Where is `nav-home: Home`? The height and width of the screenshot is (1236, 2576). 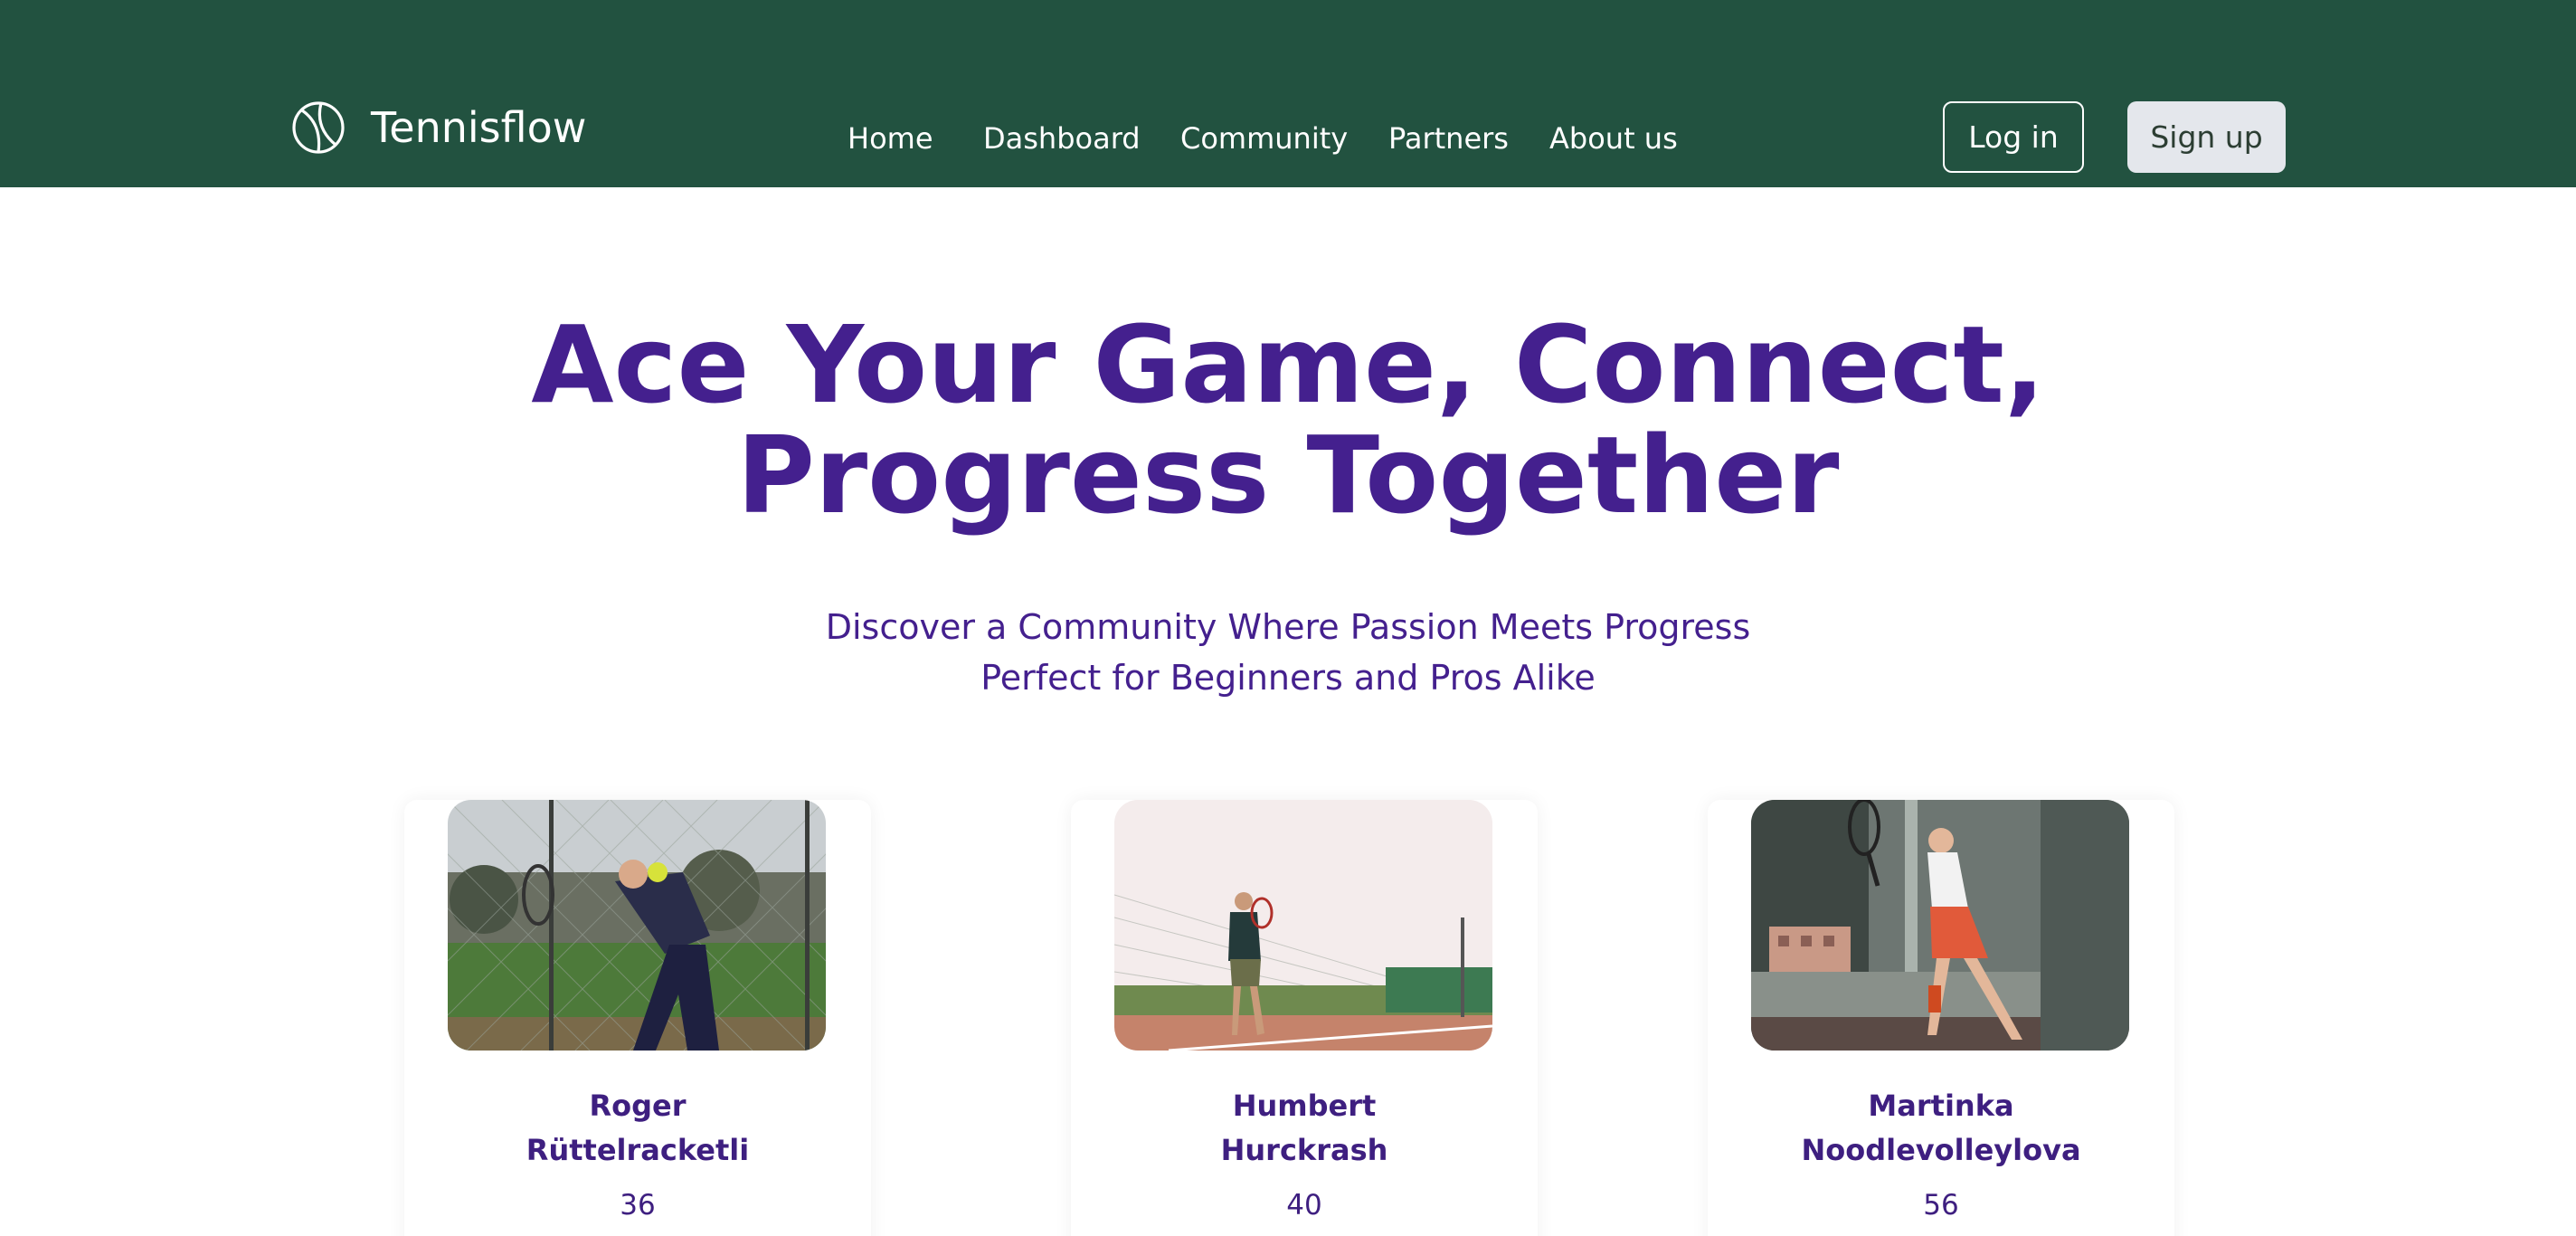
nav-home: Home is located at coordinates (890, 138).